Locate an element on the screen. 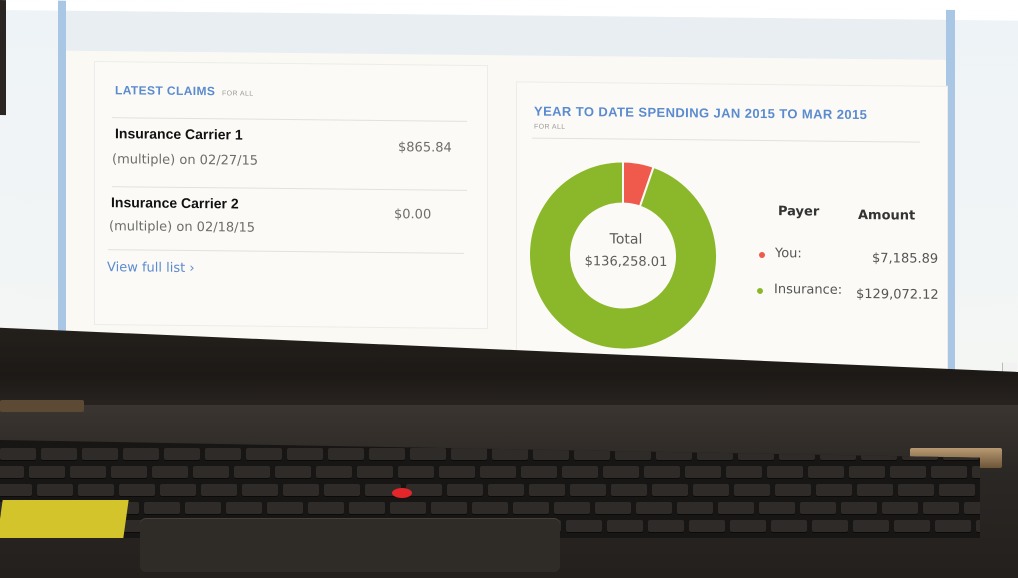  screen-left-edge is located at coordinates (3, 58).